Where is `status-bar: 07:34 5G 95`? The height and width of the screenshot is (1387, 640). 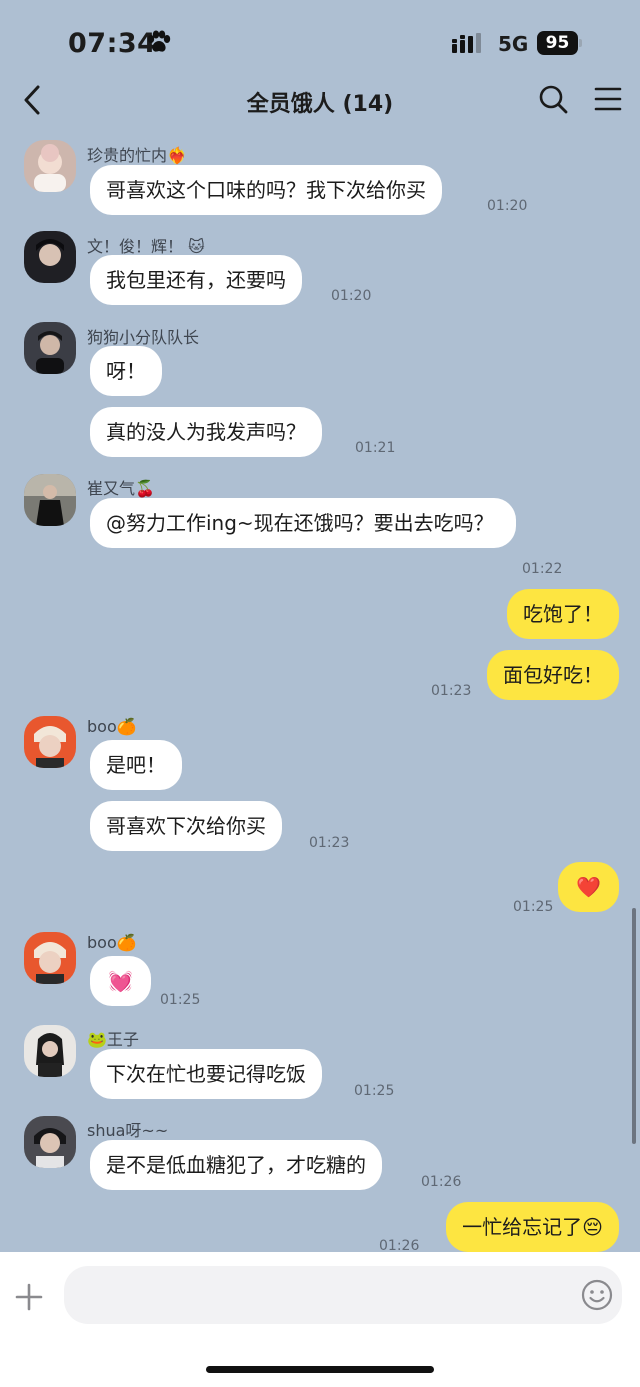
status-bar: 07:34 5G 95 is located at coordinates (320, 36).